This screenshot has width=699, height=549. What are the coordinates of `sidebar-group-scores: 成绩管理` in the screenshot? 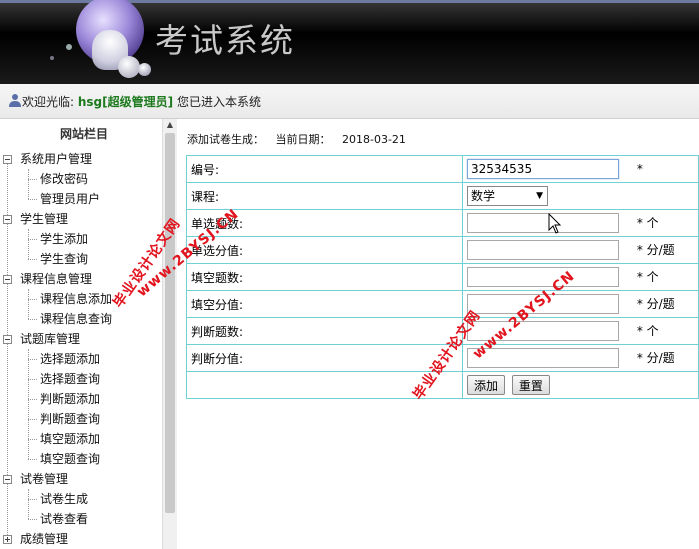 It's located at (35, 539).